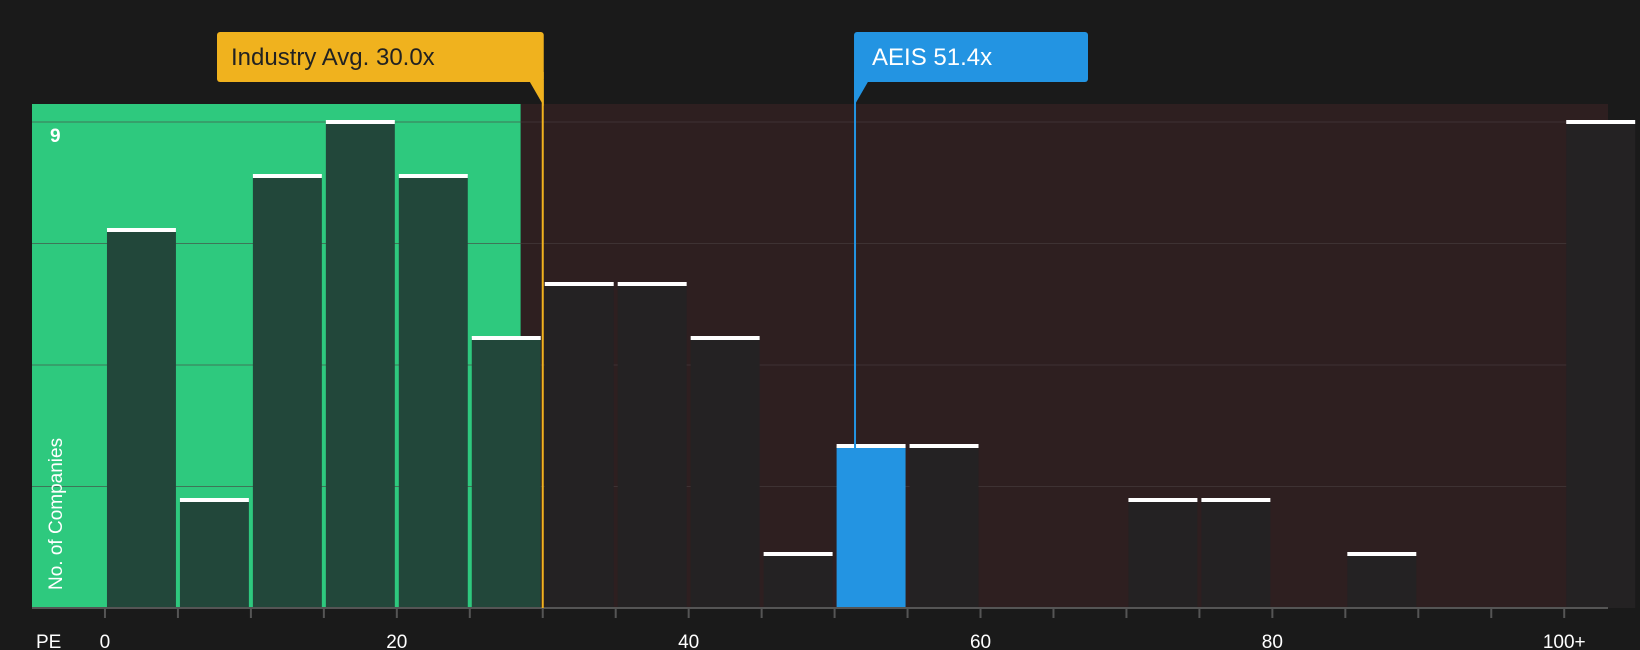 This screenshot has width=1640, height=650. Describe the element at coordinates (1272, 641) in the screenshot. I see `x-tick-label: 80` at that location.